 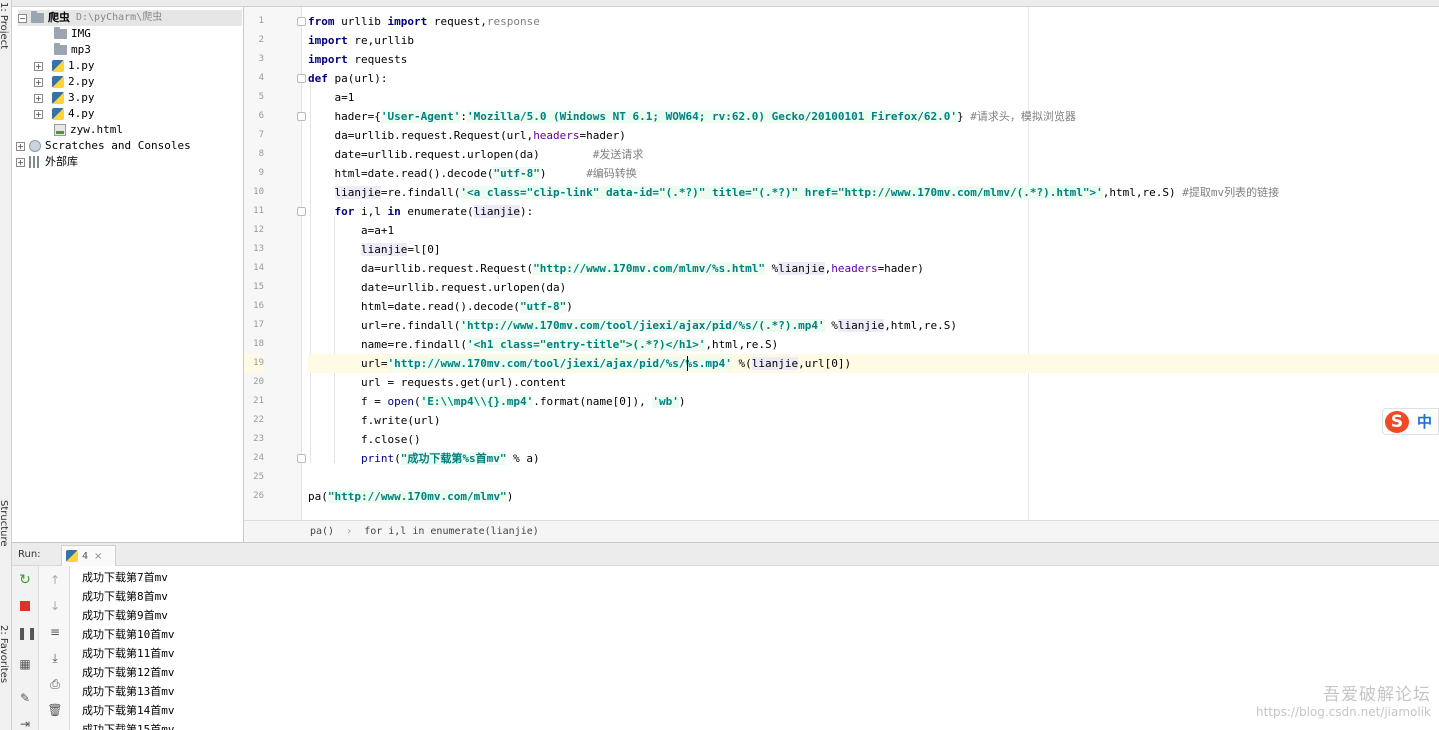 What do you see at coordinates (59, 17) in the screenshot?
I see `root-name: 爬虫` at bounding box center [59, 17].